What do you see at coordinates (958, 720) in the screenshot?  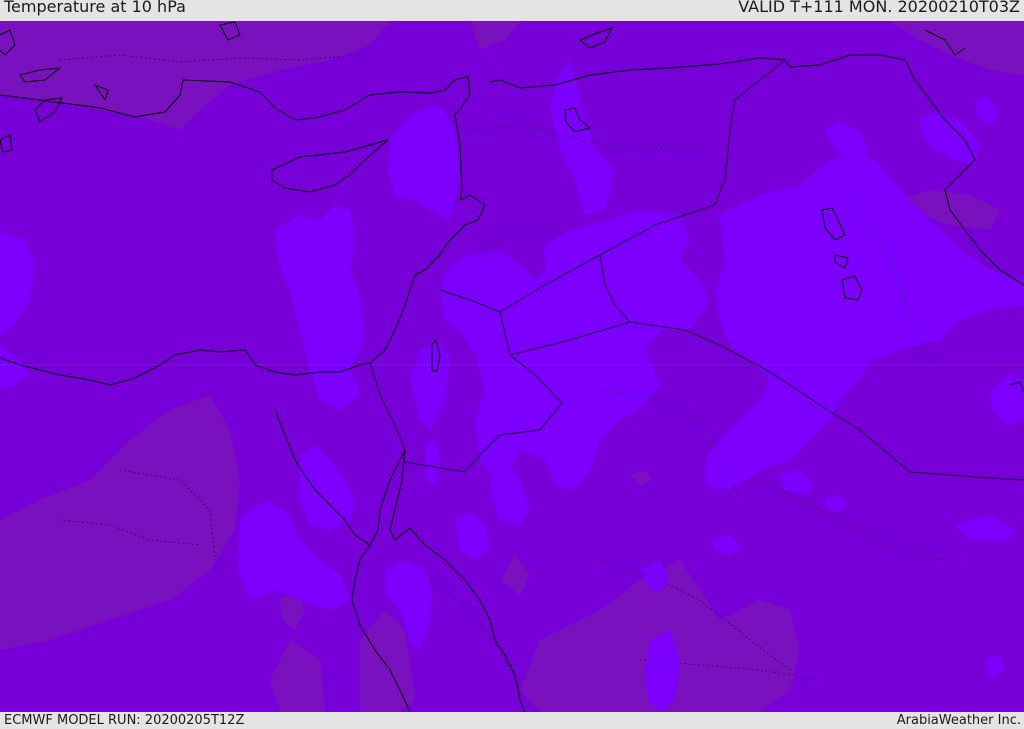 I see `credit-label: ArabiaWeather Inc.` at bounding box center [958, 720].